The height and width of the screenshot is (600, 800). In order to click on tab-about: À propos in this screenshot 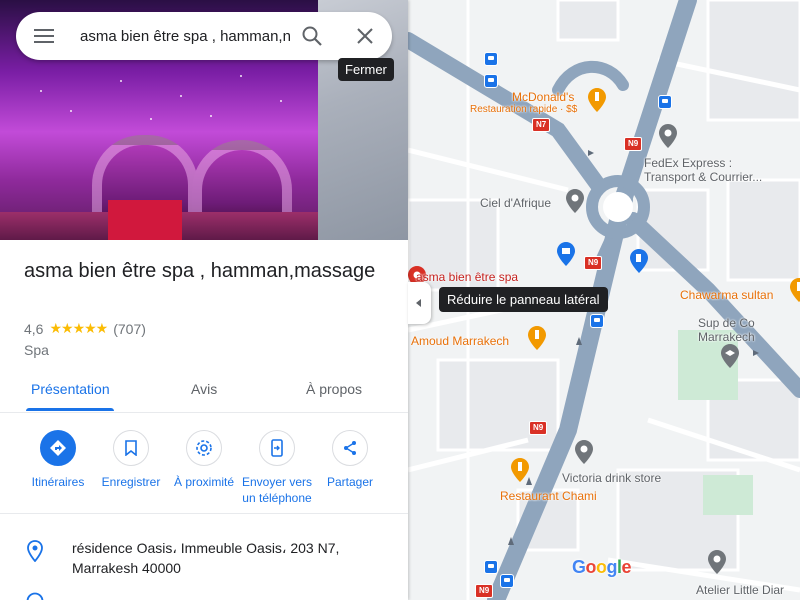, I will do `click(334, 389)`.